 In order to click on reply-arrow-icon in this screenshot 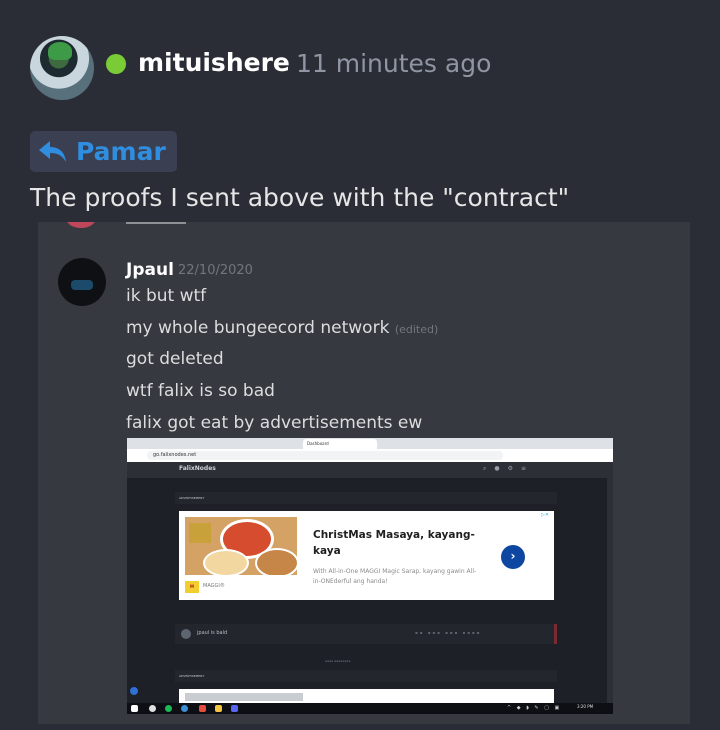, I will do `click(52, 151)`.